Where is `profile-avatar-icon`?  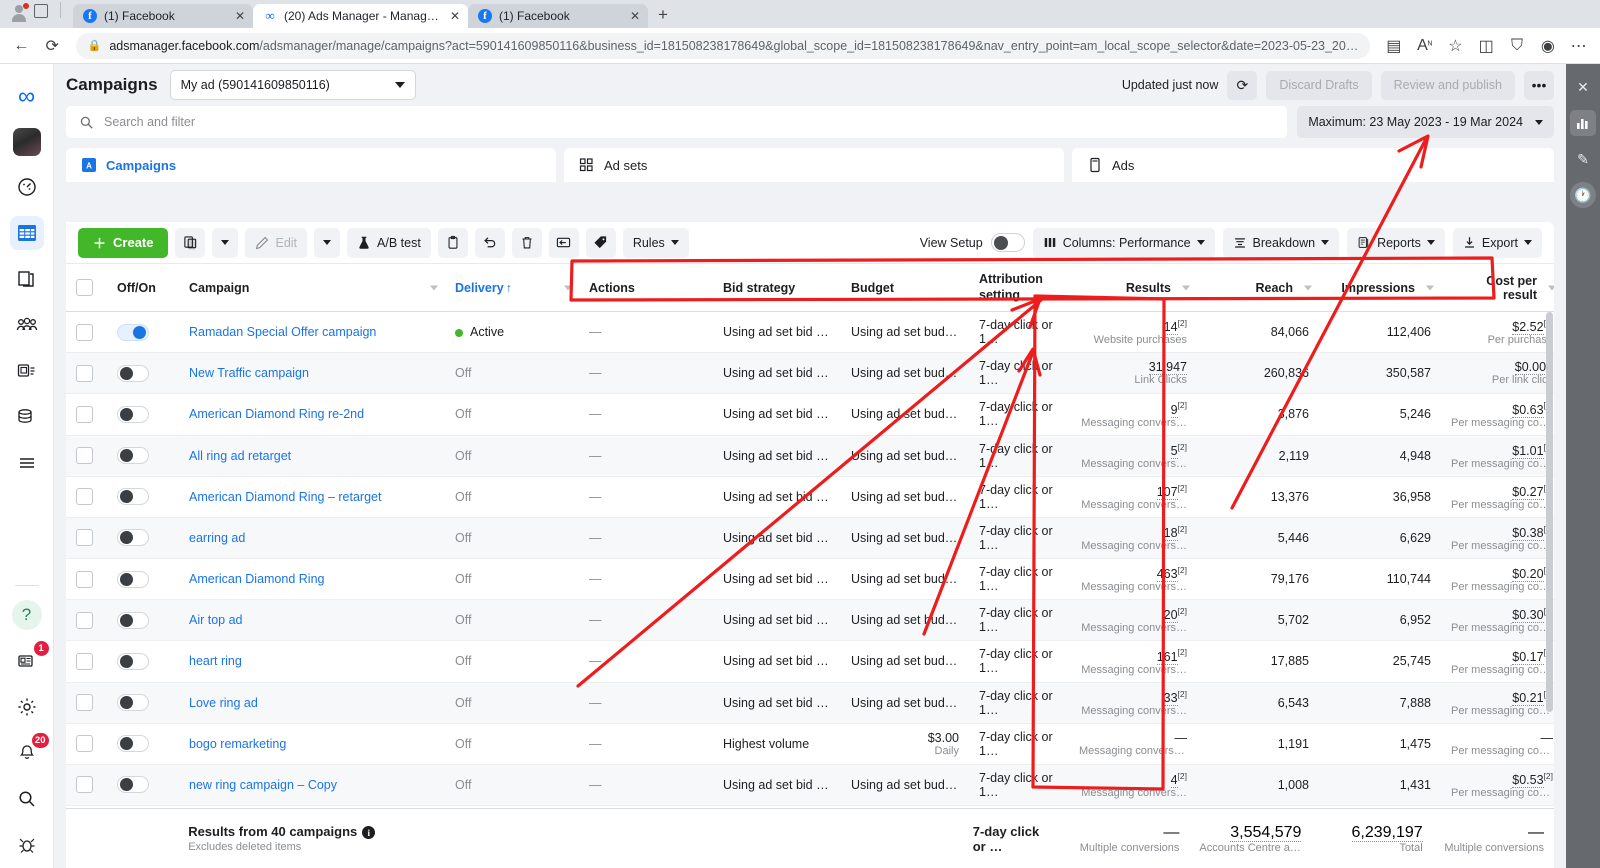 profile-avatar-icon is located at coordinates (19, 12).